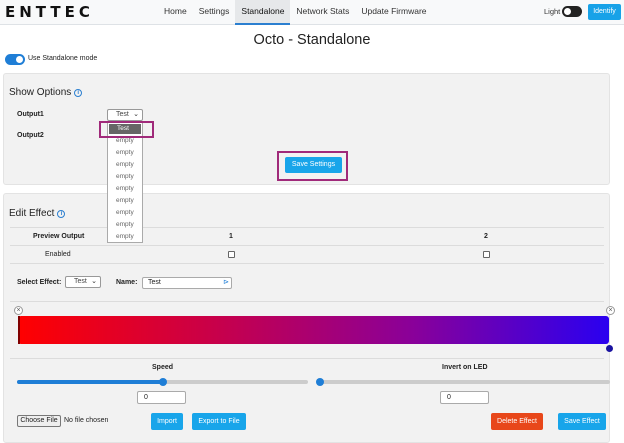 This screenshot has height=443, width=624. Describe the element at coordinates (464, 397) in the screenshot. I see `invert-input: 0` at that location.